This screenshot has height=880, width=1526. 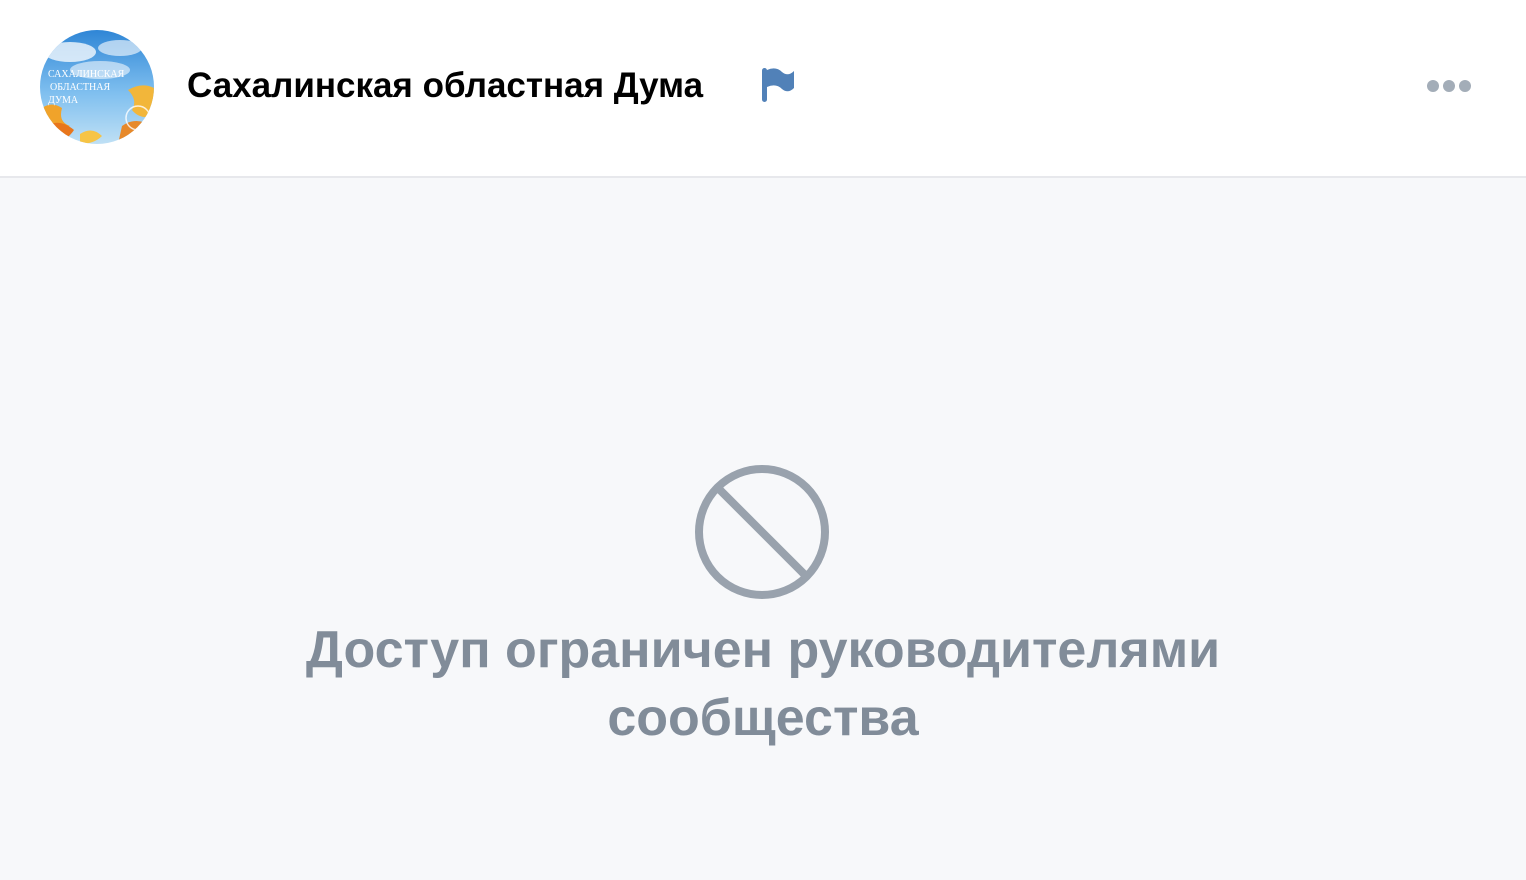 I want to click on more-actions-button, so click(x=1449, y=86).